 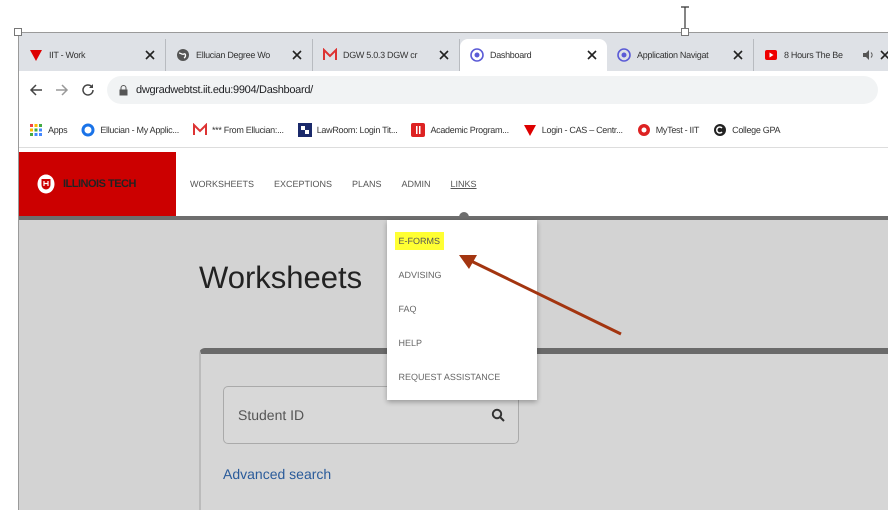 What do you see at coordinates (463, 184) in the screenshot?
I see `nav-link: LINKS` at bounding box center [463, 184].